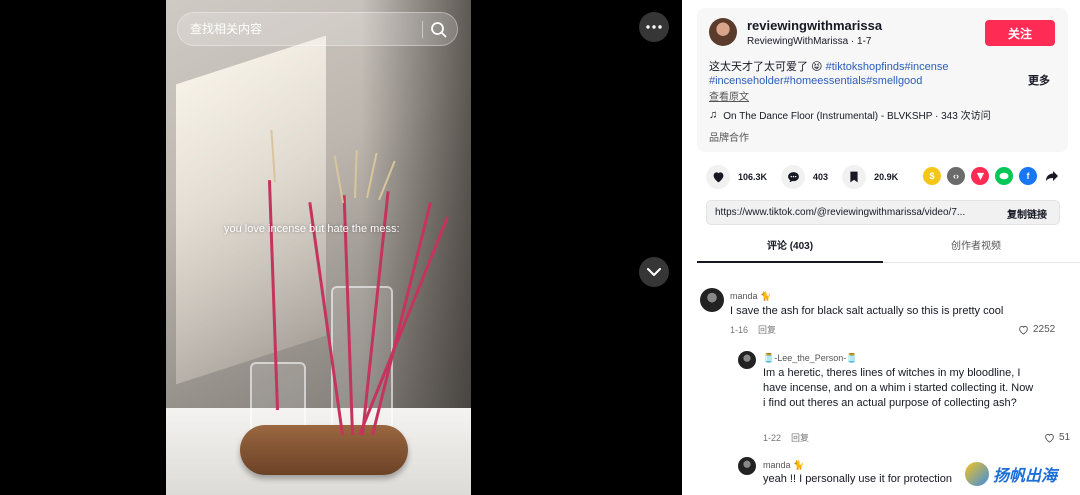 This screenshot has width=1080, height=495. I want to click on video-light-patch, so click(251, 210).